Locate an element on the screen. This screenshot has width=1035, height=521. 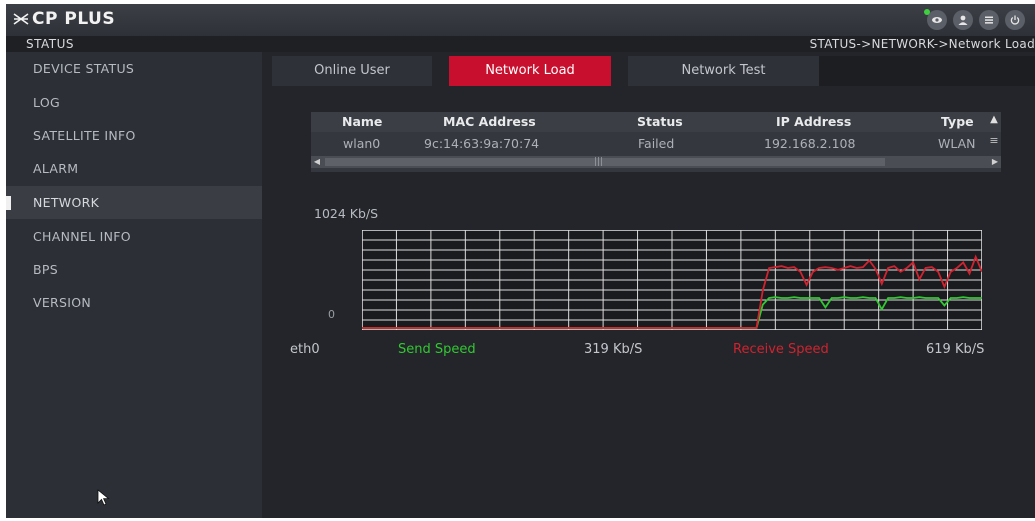
column-mac-address: MAC Address is located at coordinates (489, 121).